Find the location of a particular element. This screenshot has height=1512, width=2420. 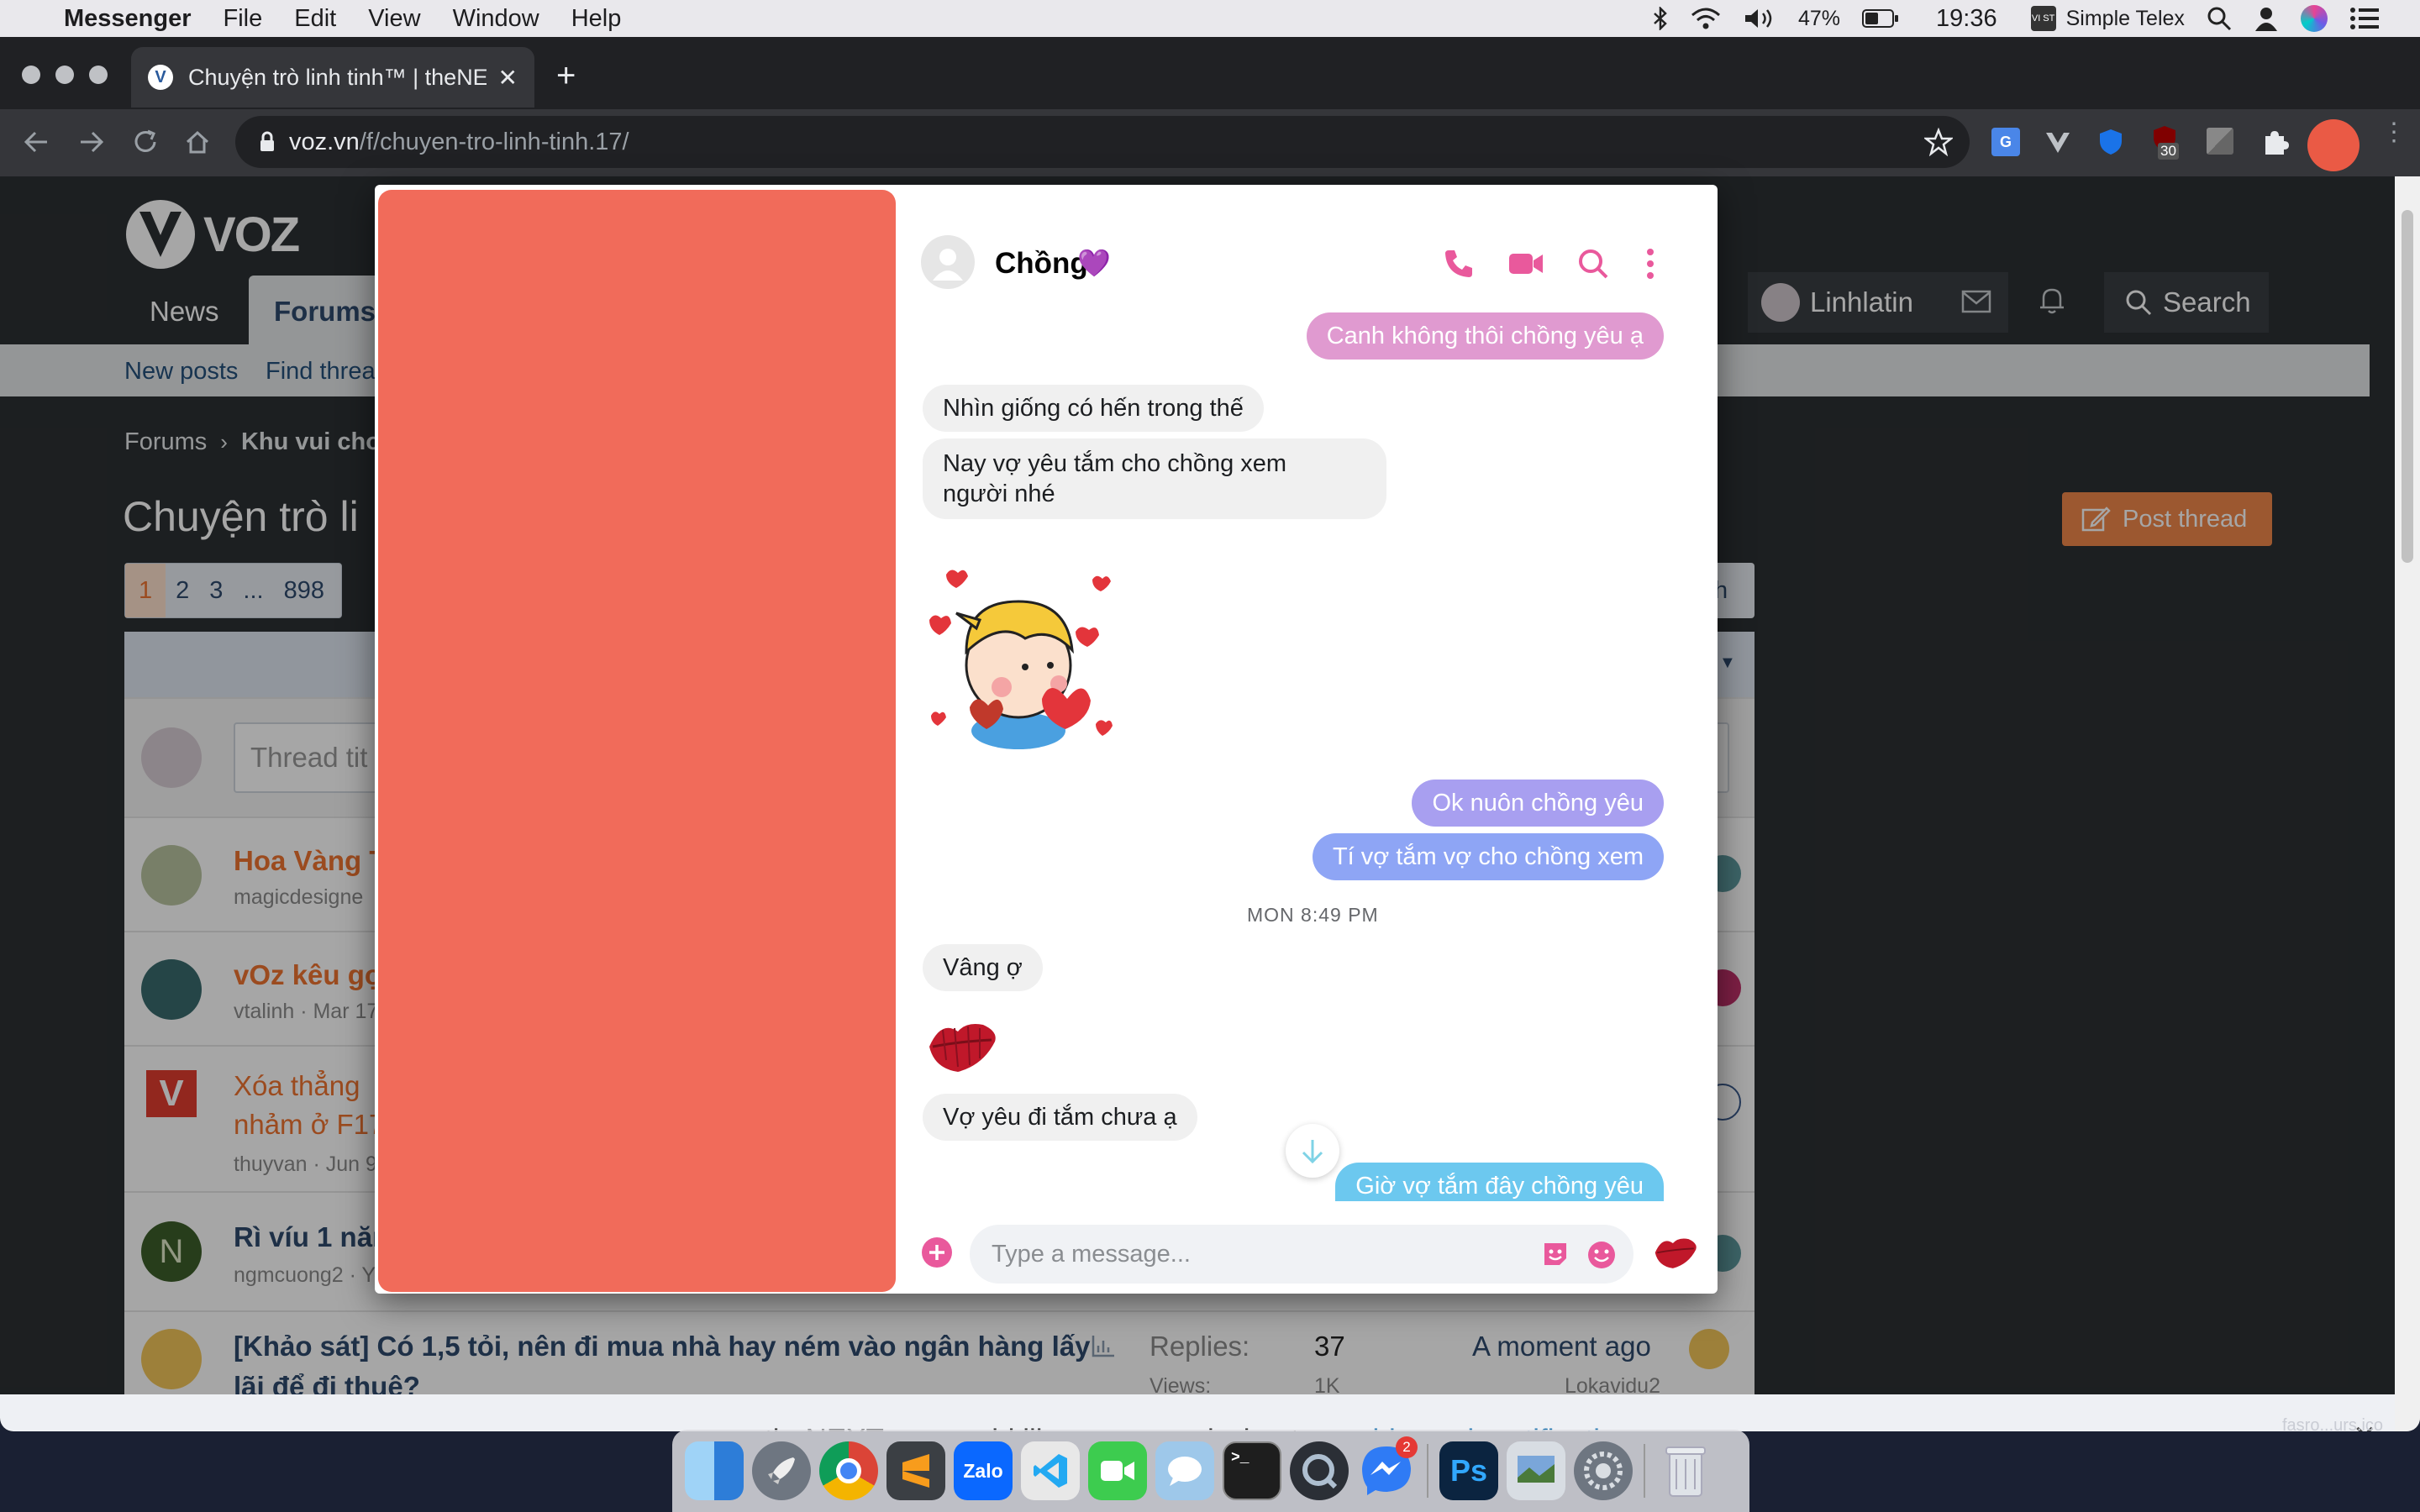

messenger-badge: 2 is located at coordinates (1407, 1447).